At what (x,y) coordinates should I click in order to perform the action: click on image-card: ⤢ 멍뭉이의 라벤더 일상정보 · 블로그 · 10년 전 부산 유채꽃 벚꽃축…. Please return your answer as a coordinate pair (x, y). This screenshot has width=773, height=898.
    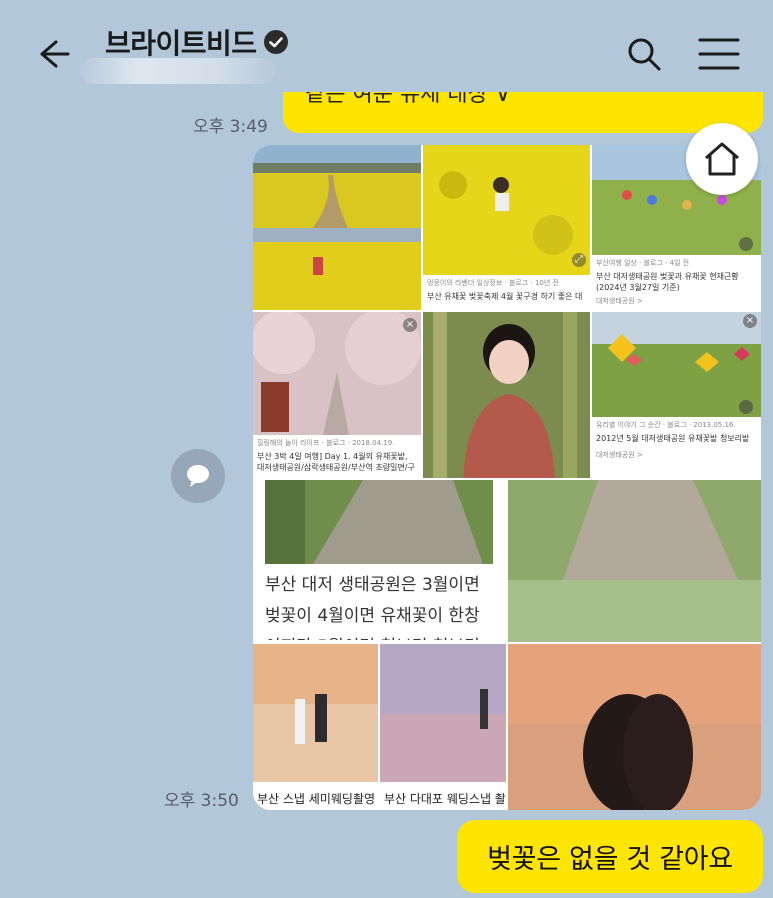
    Looking at the image, I should click on (506, 227).